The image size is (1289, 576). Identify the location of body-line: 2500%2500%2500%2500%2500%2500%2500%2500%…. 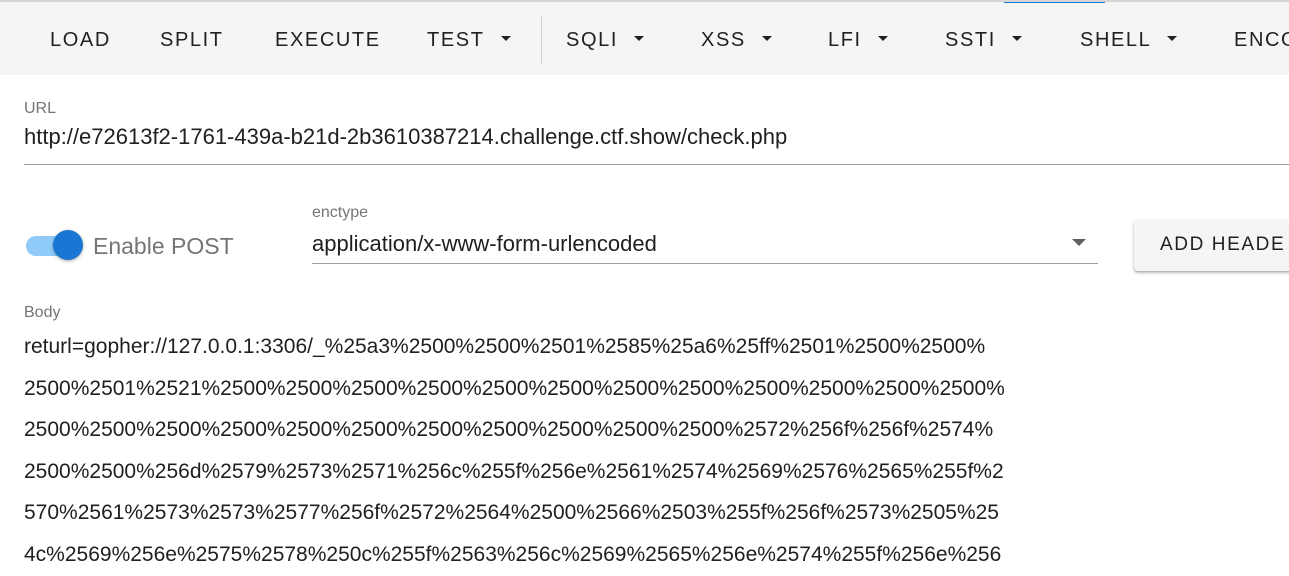
(509, 430).